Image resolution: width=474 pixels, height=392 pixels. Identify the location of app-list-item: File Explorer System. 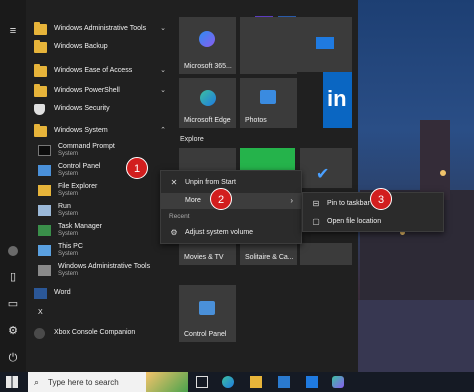
(99, 192).